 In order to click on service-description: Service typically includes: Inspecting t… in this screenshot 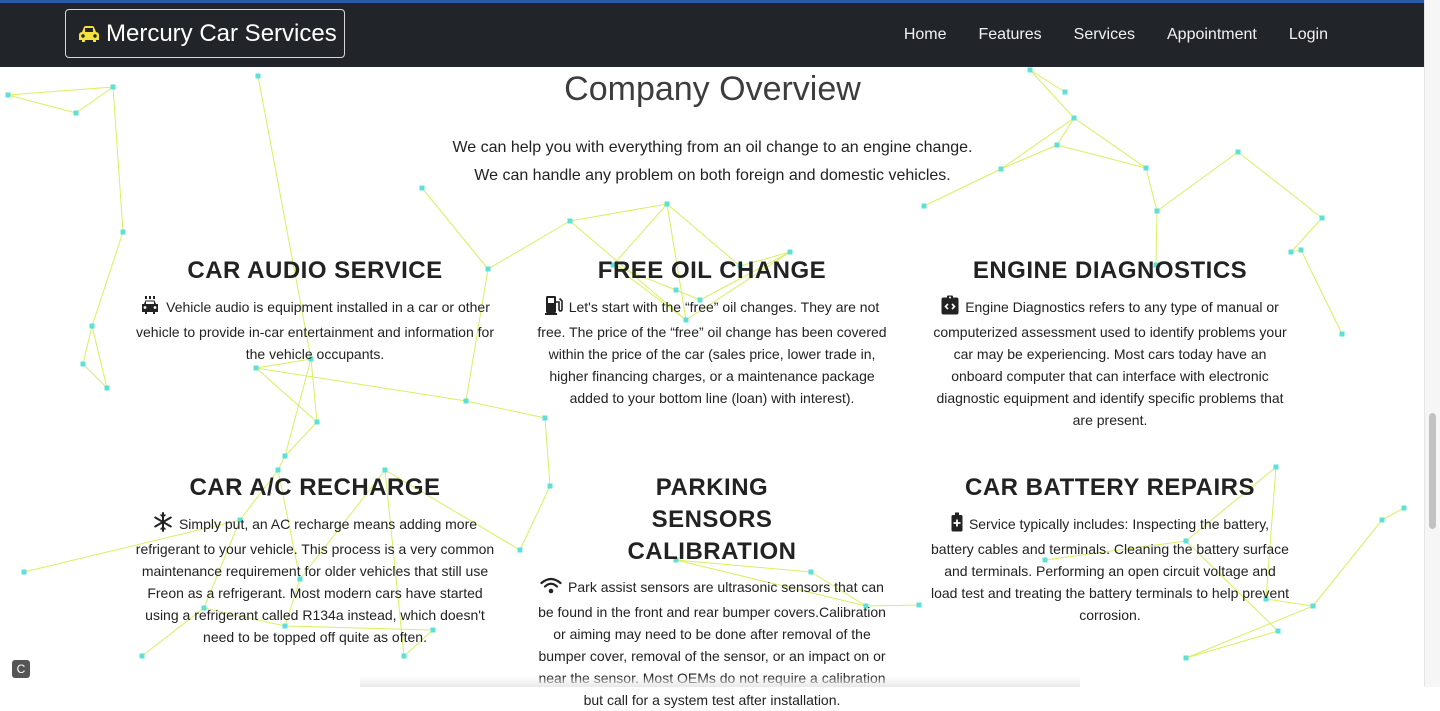, I will do `click(1110, 569)`.